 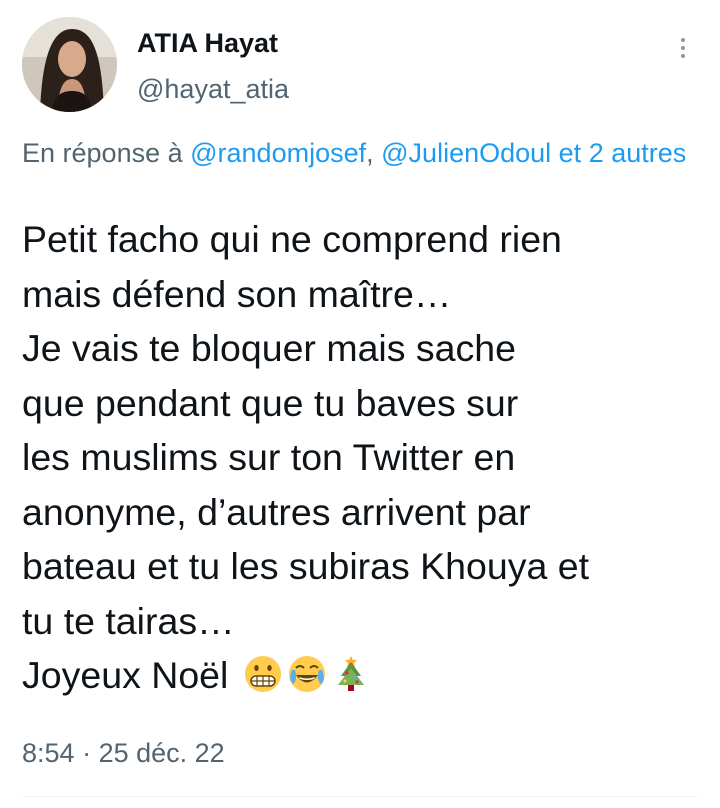 What do you see at coordinates (213, 89) in the screenshot?
I see `author-handle: @hayat_atia` at bounding box center [213, 89].